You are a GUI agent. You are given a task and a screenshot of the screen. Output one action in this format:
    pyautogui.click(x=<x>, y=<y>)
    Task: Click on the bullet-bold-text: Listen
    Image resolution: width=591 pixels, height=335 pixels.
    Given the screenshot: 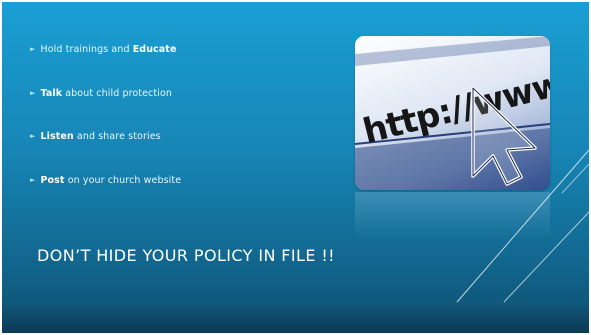 What is the action you would take?
    pyautogui.click(x=57, y=136)
    